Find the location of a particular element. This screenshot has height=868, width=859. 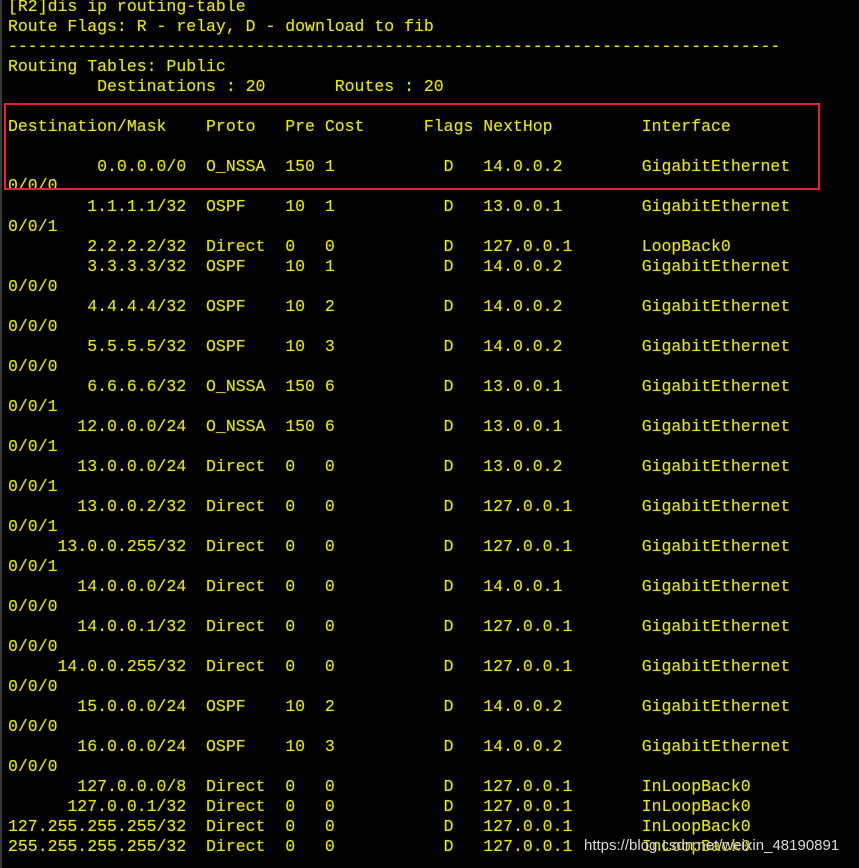

command-line: [R2]dis ip routing-table is located at coordinates (127, 8).